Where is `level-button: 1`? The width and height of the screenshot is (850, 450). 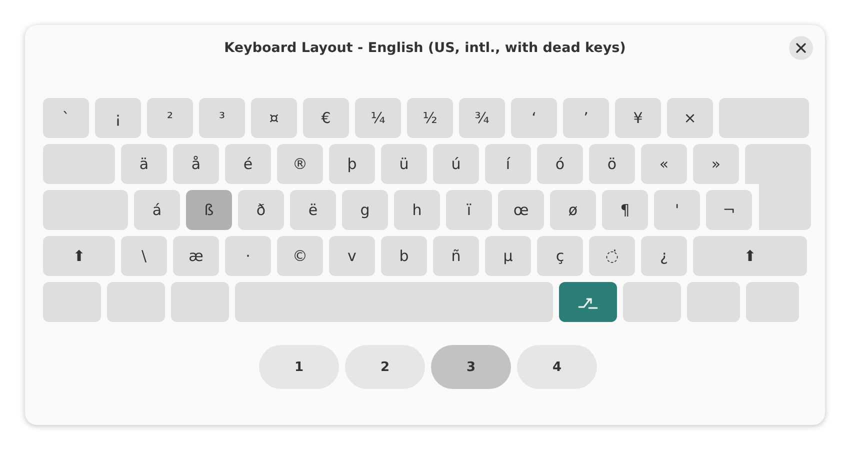 level-button: 1 is located at coordinates (299, 367).